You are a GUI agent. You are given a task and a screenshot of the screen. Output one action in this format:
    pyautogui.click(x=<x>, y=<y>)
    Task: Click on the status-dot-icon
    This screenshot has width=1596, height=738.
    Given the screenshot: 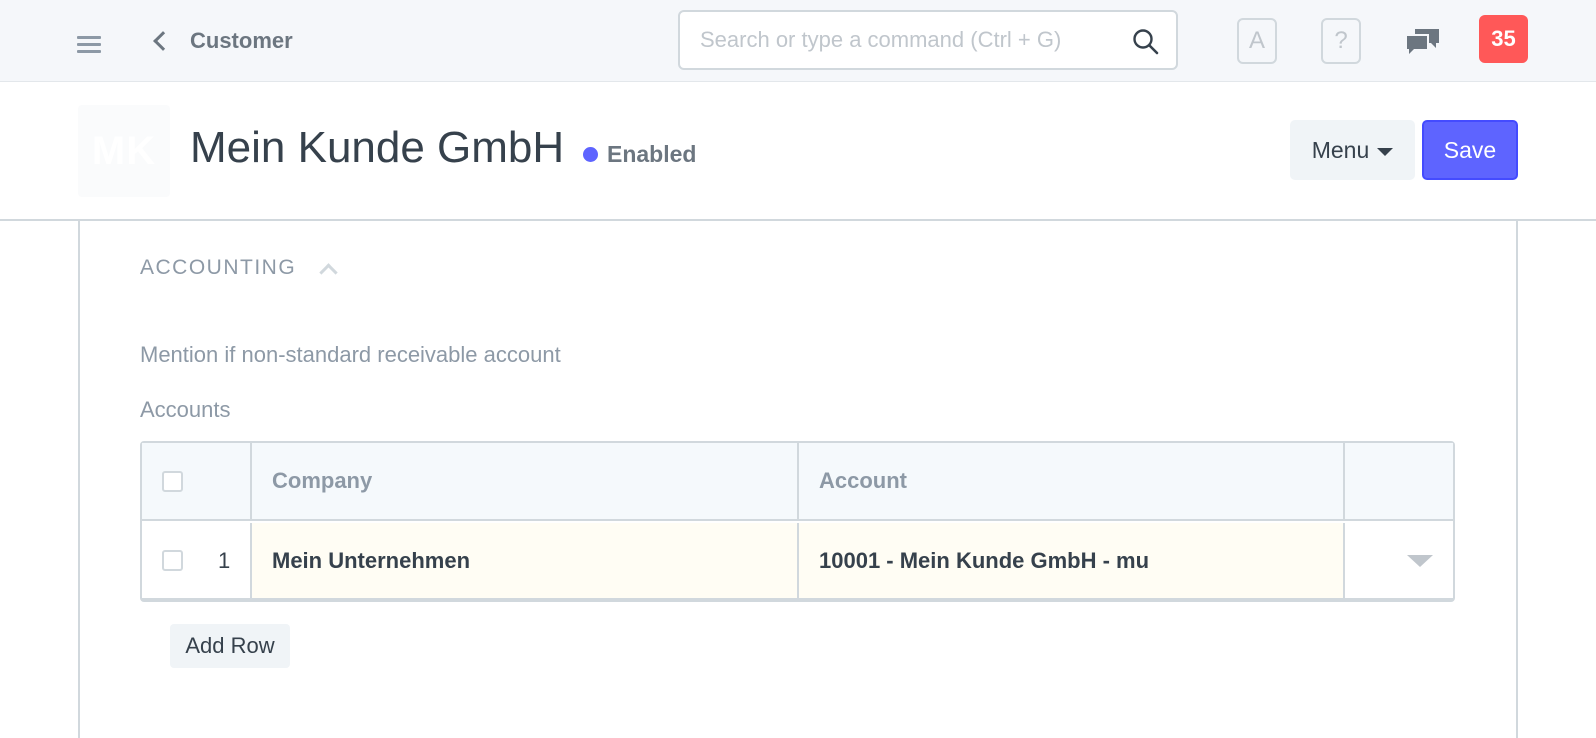 What is the action you would take?
    pyautogui.click(x=590, y=154)
    